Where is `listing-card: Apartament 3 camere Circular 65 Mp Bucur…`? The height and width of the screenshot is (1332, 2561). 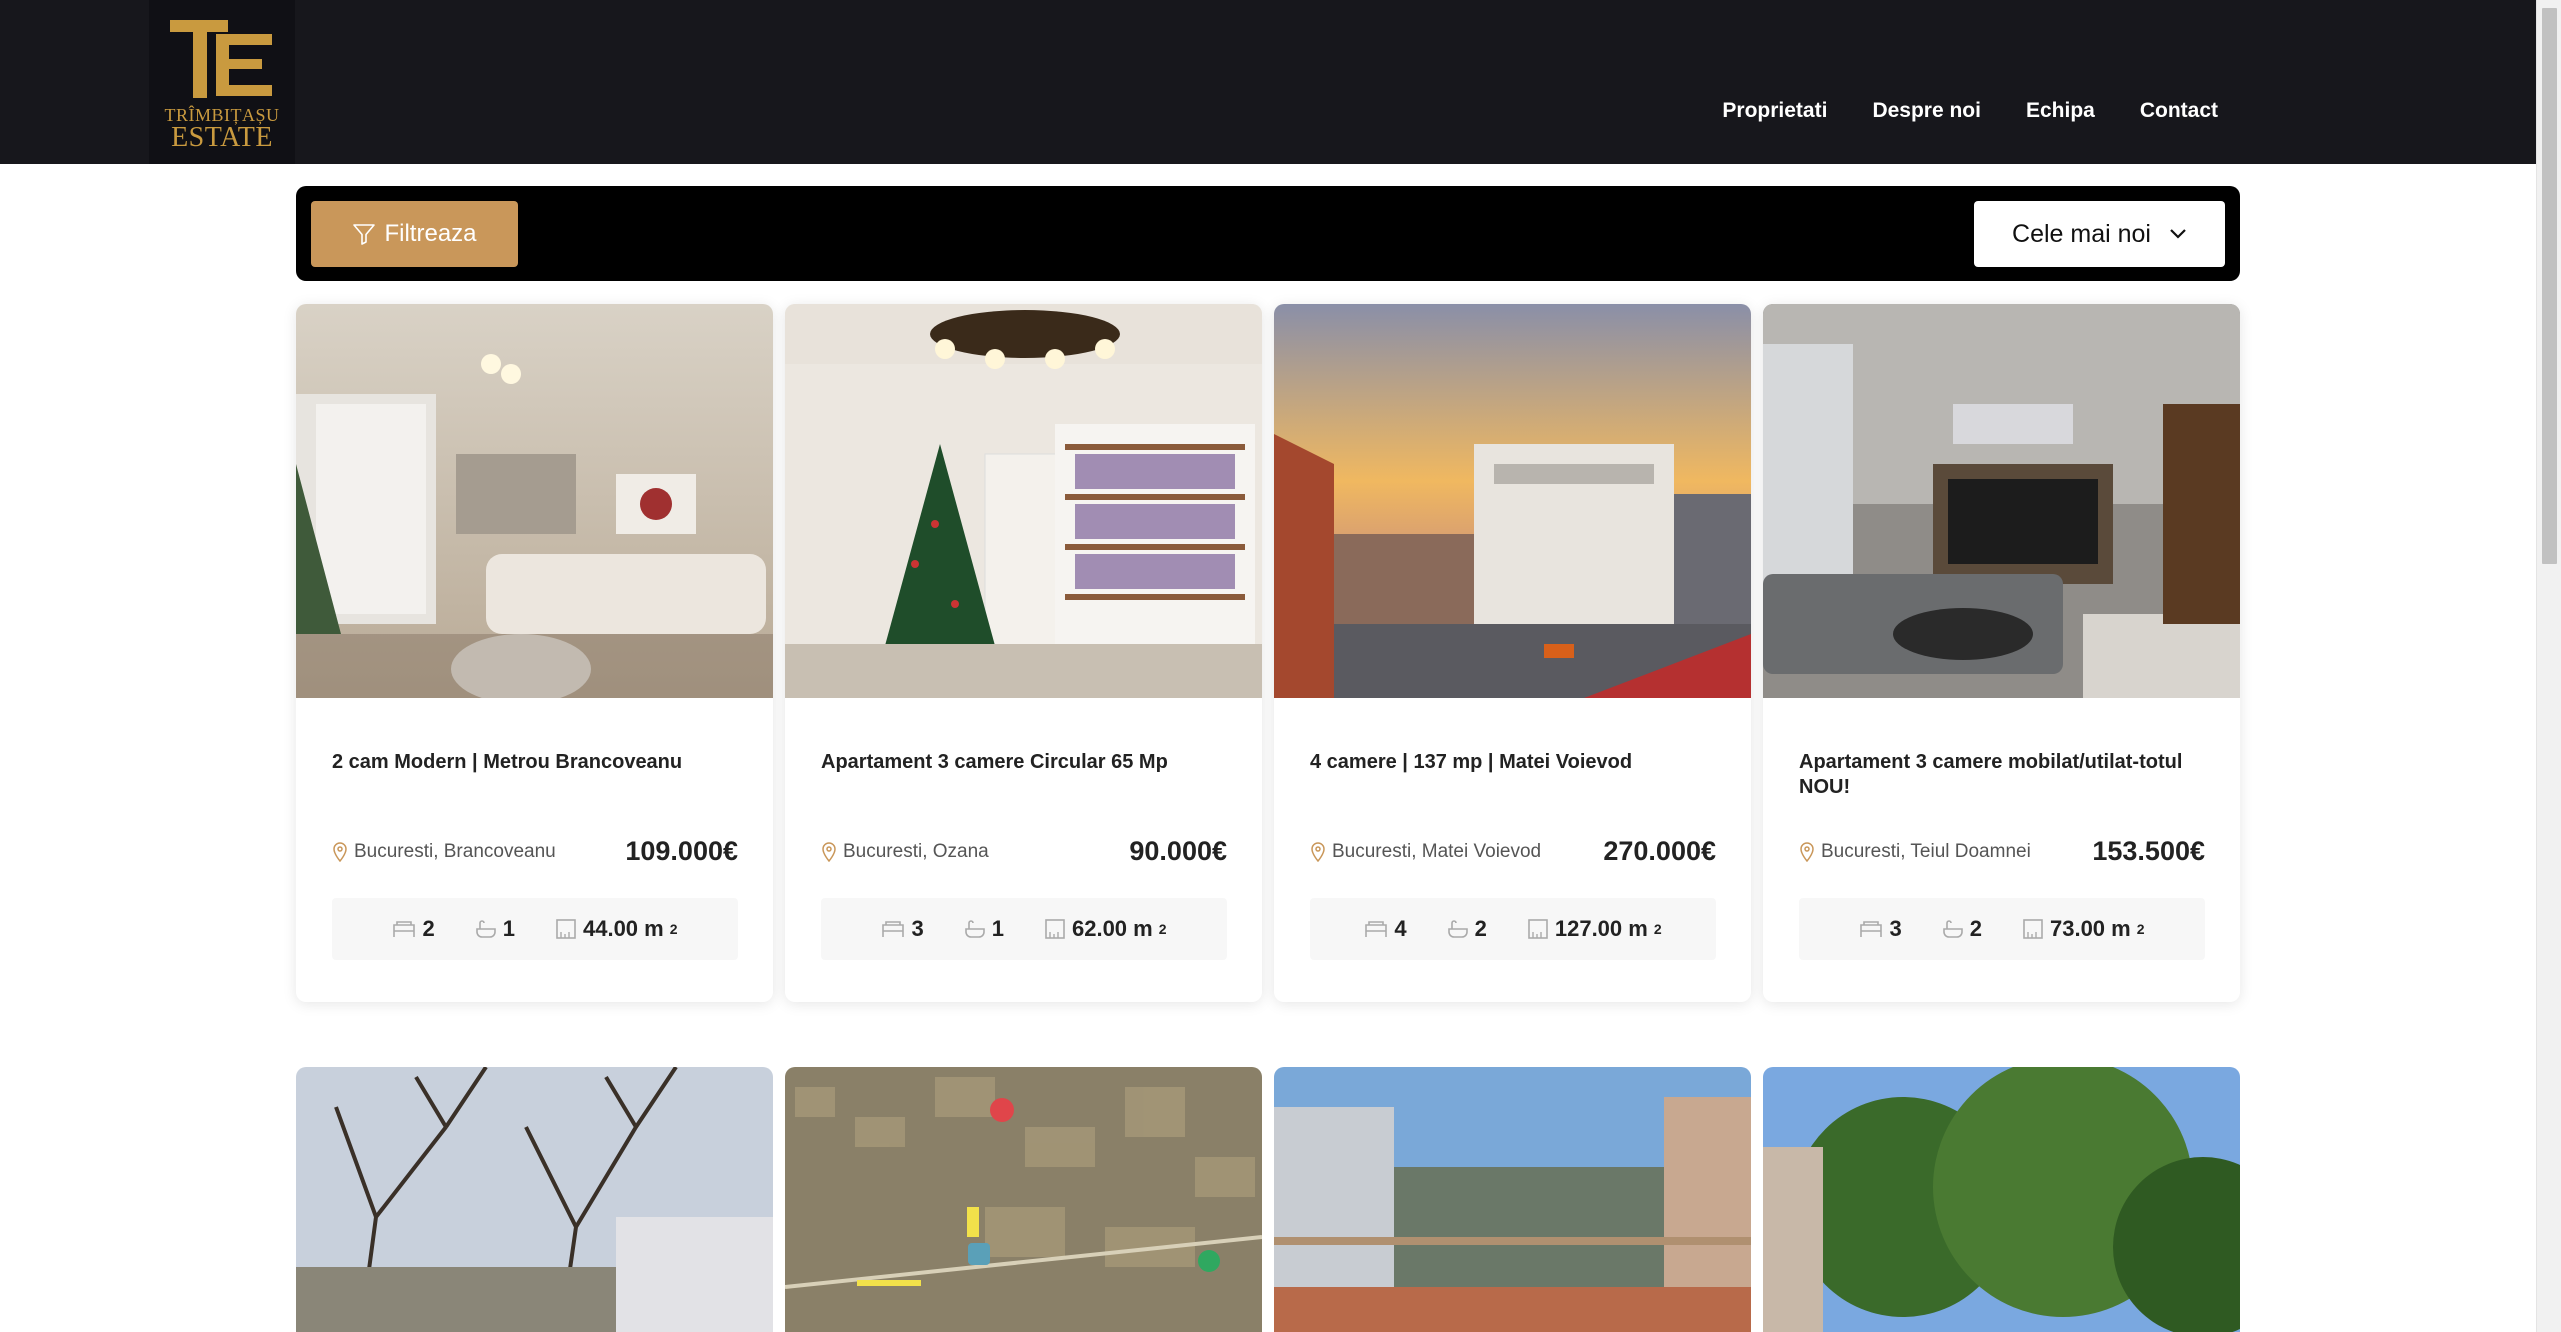
listing-card: Apartament 3 camere Circular 65 Mp Bucur… is located at coordinates (1023, 653).